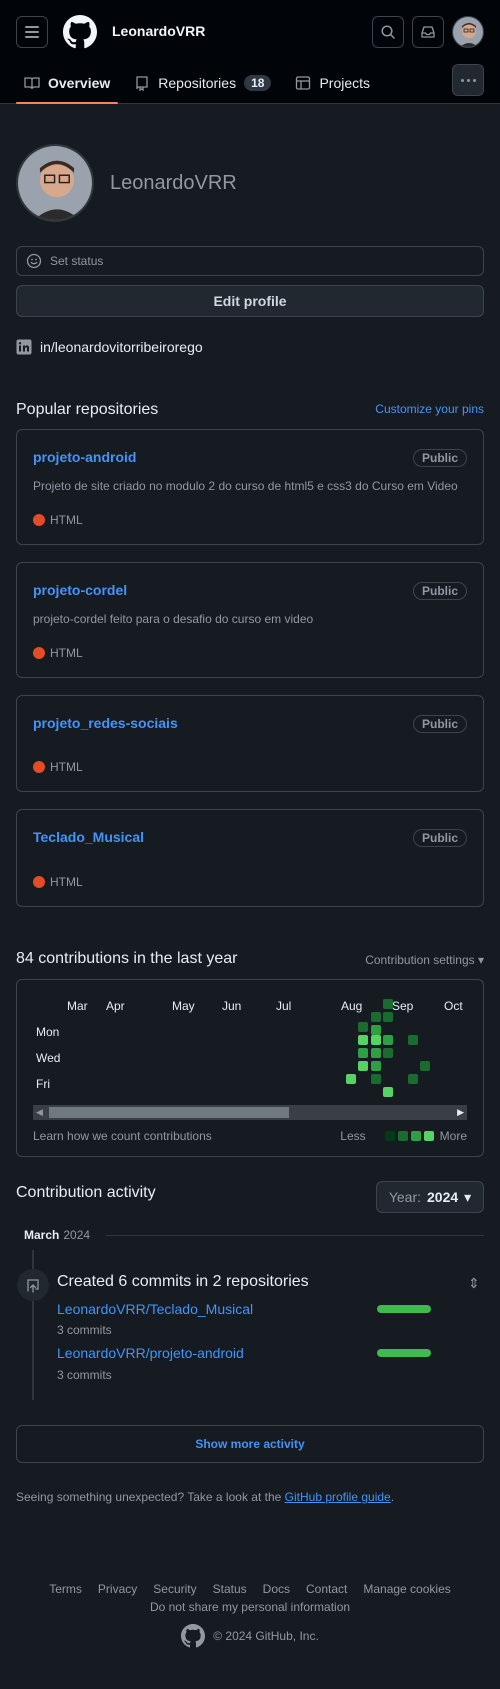  Describe the element at coordinates (34, 261) in the screenshot. I see `smiley-icon` at that location.